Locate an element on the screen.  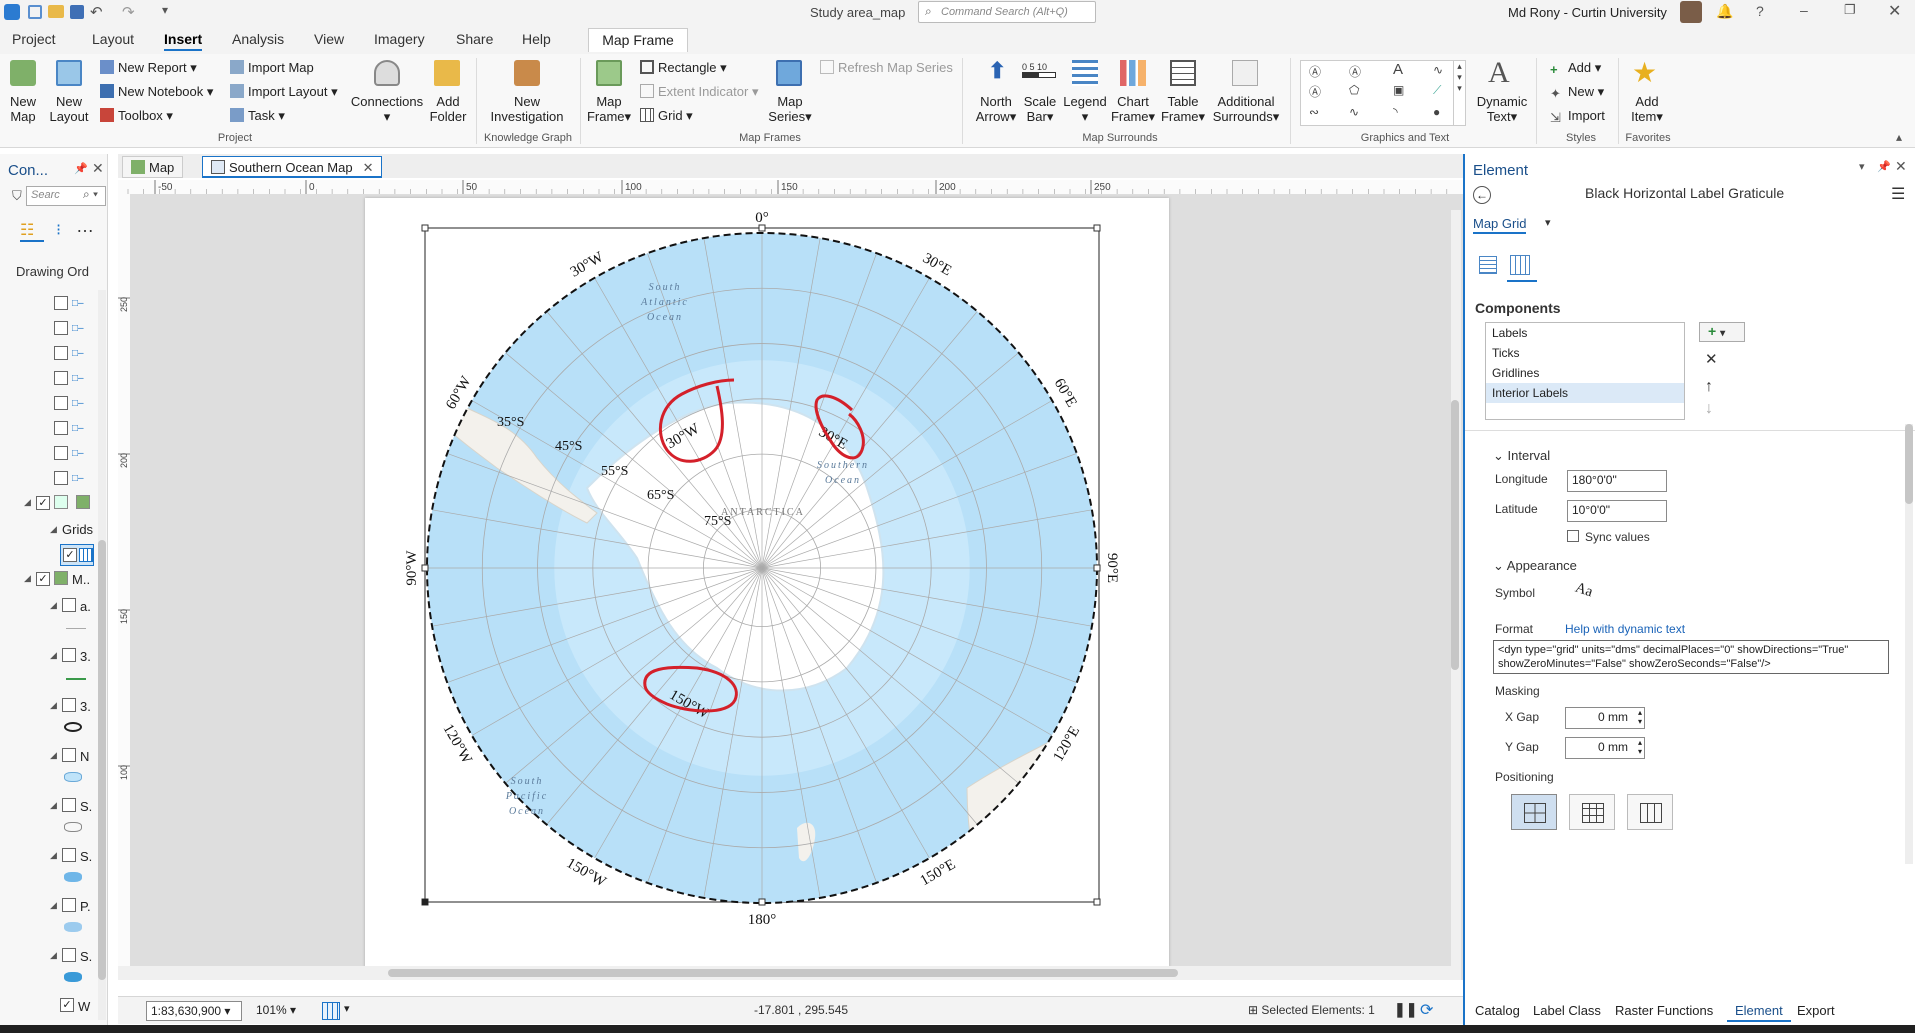
minimize-icon: – is located at coordinates (1804, 10).